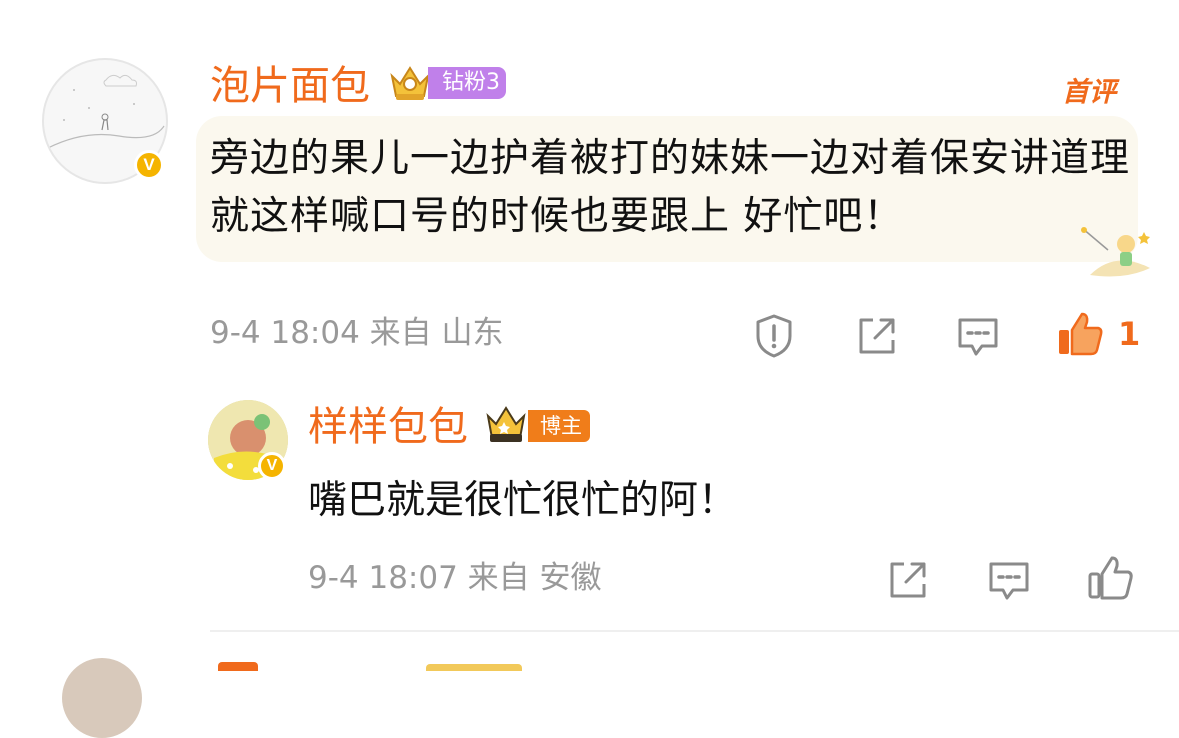 This screenshot has width=1179, height=738. Describe the element at coordinates (474, 667) in the screenshot. I see `next-comment-badge` at that location.